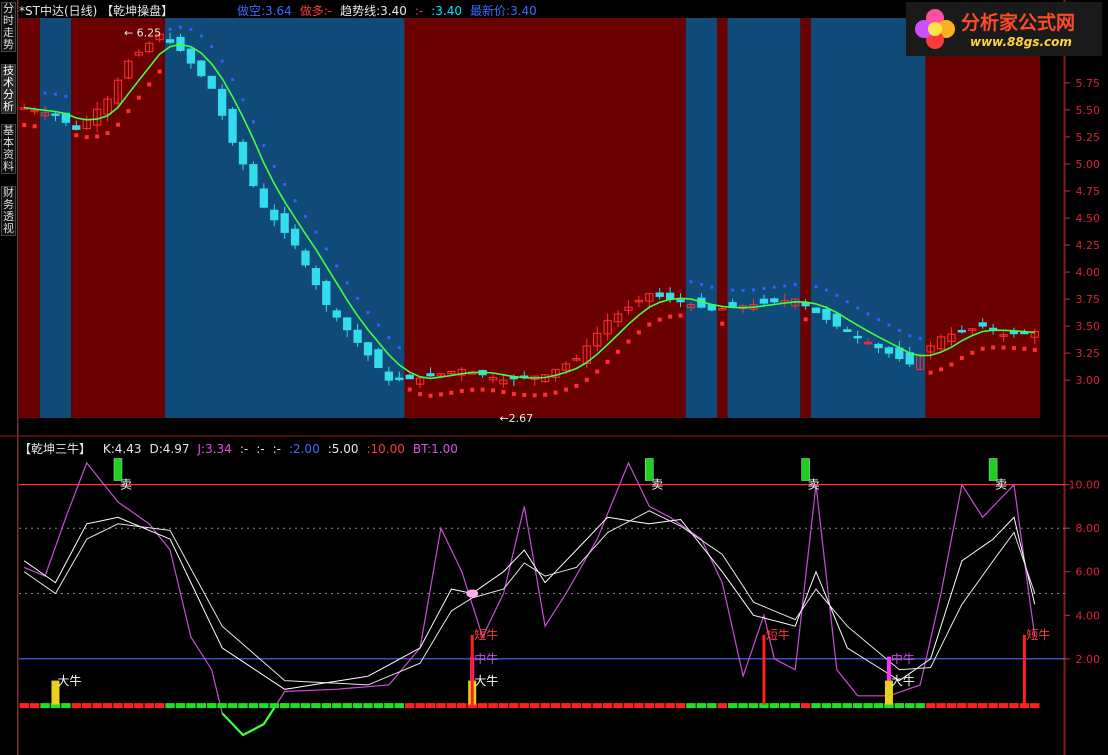 This screenshot has height=755, width=1108. I want to click on header-item: :2.00, so click(304, 449).